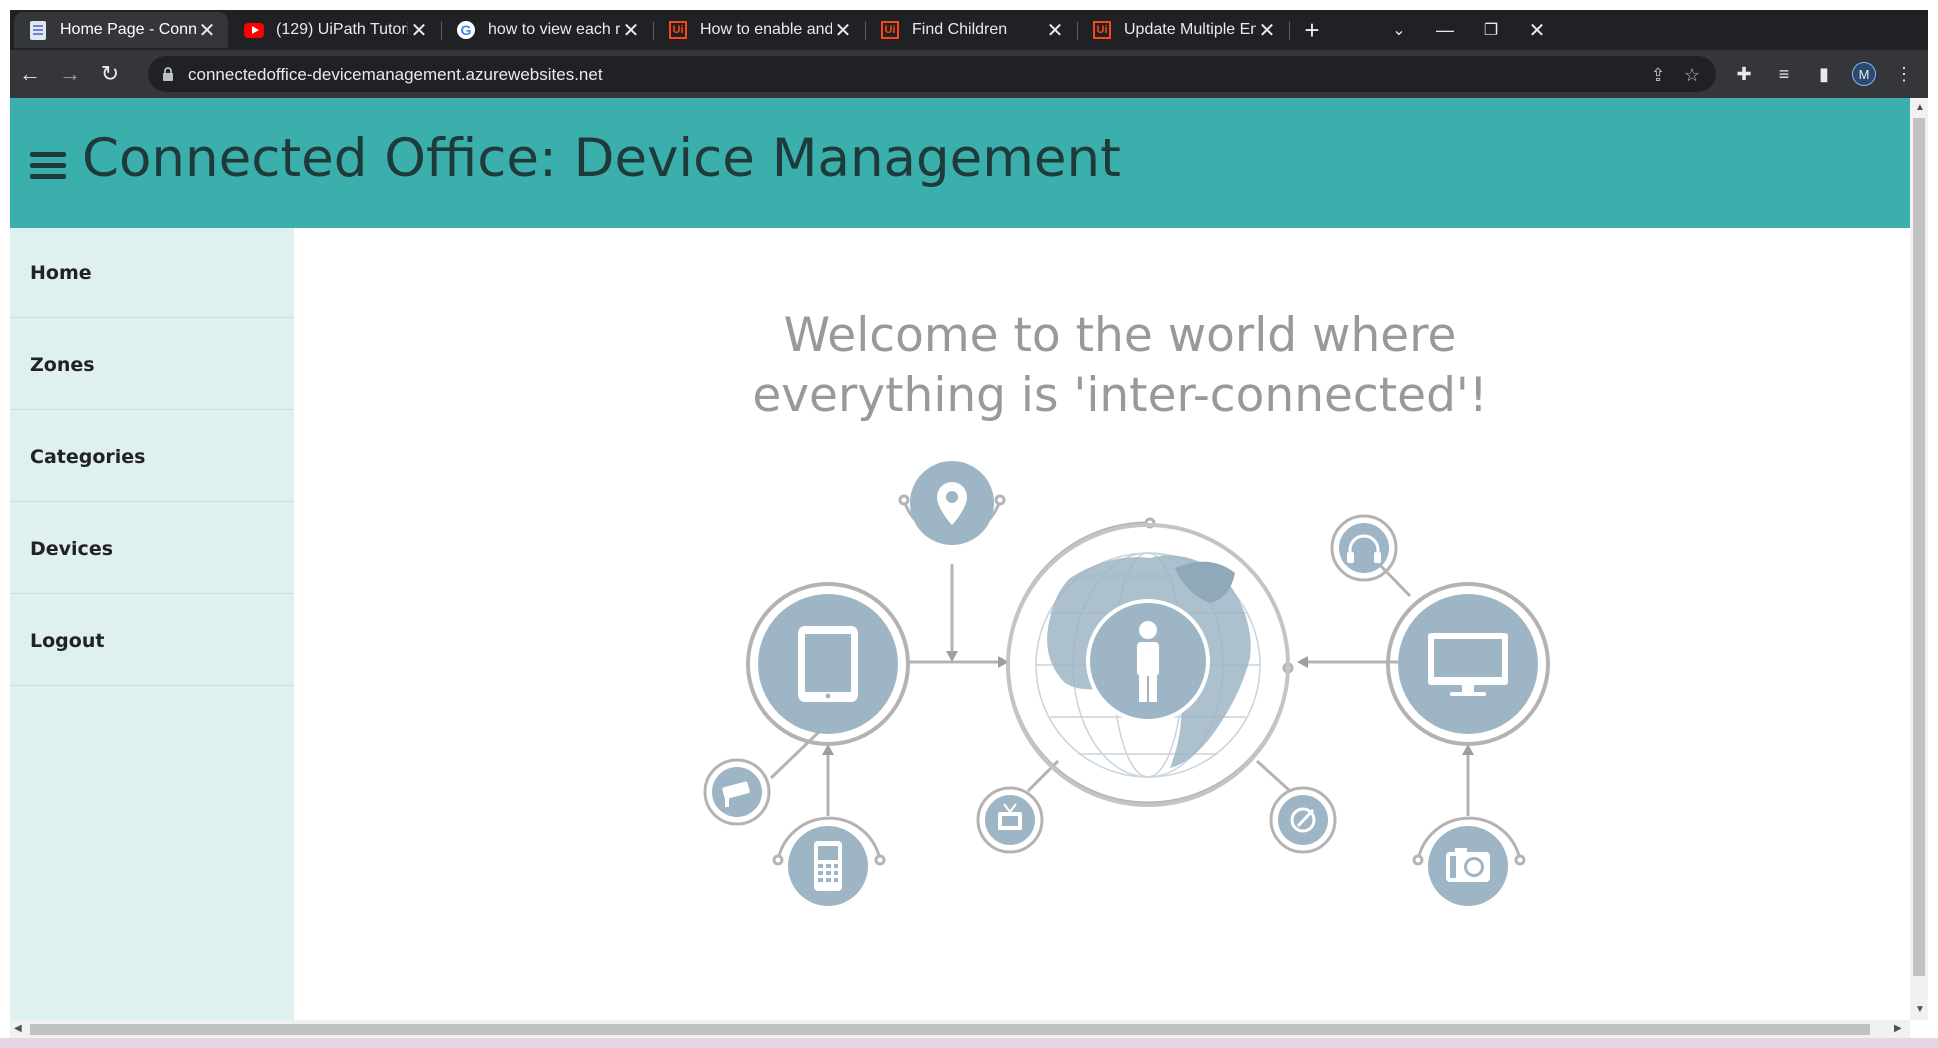 This screenshot has width=1938, height=1048. Describe the element at coordinates (950, 1029) in the screenshot. I see `horizontal-scroll-thumb` at that location.